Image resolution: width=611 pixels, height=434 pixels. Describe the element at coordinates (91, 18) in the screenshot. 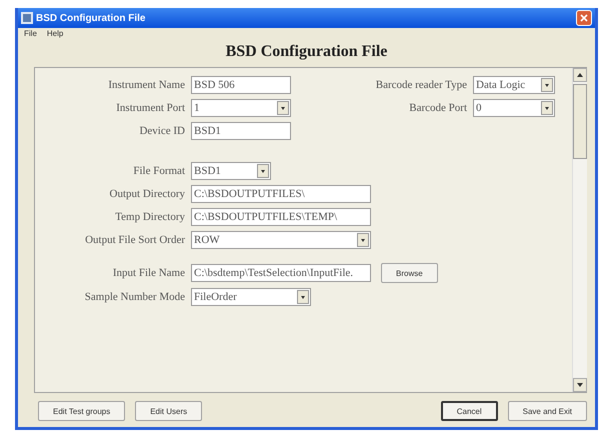

I see `window-title: BSD Configuration File` at that location.